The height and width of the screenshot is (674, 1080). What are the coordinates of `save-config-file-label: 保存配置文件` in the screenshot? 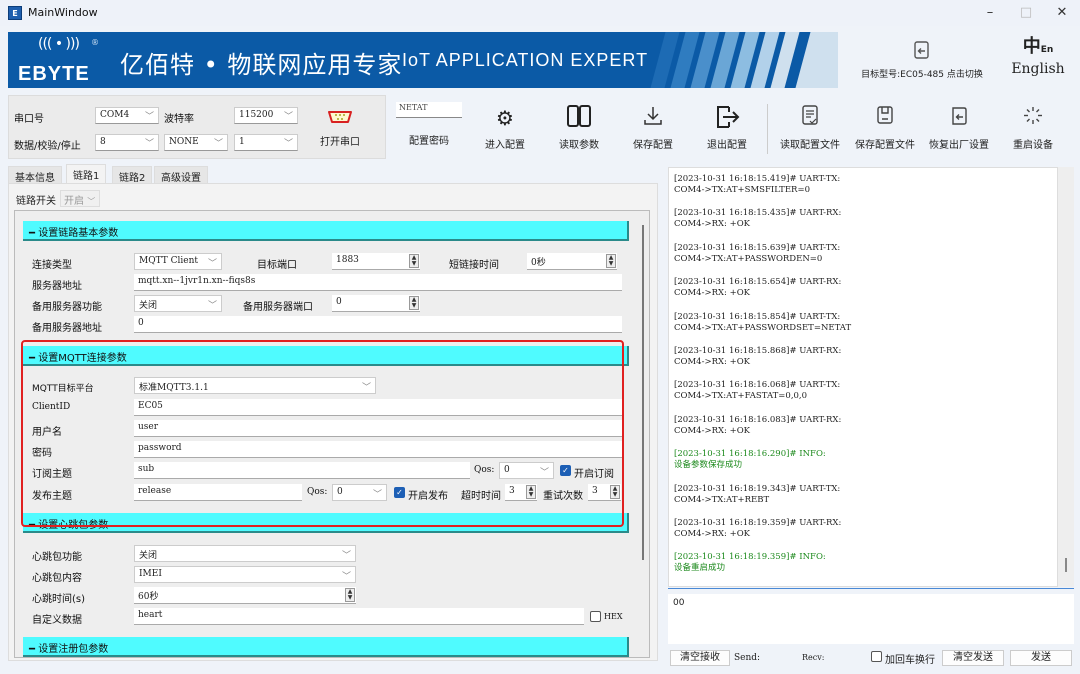 It's located at (885, 145).